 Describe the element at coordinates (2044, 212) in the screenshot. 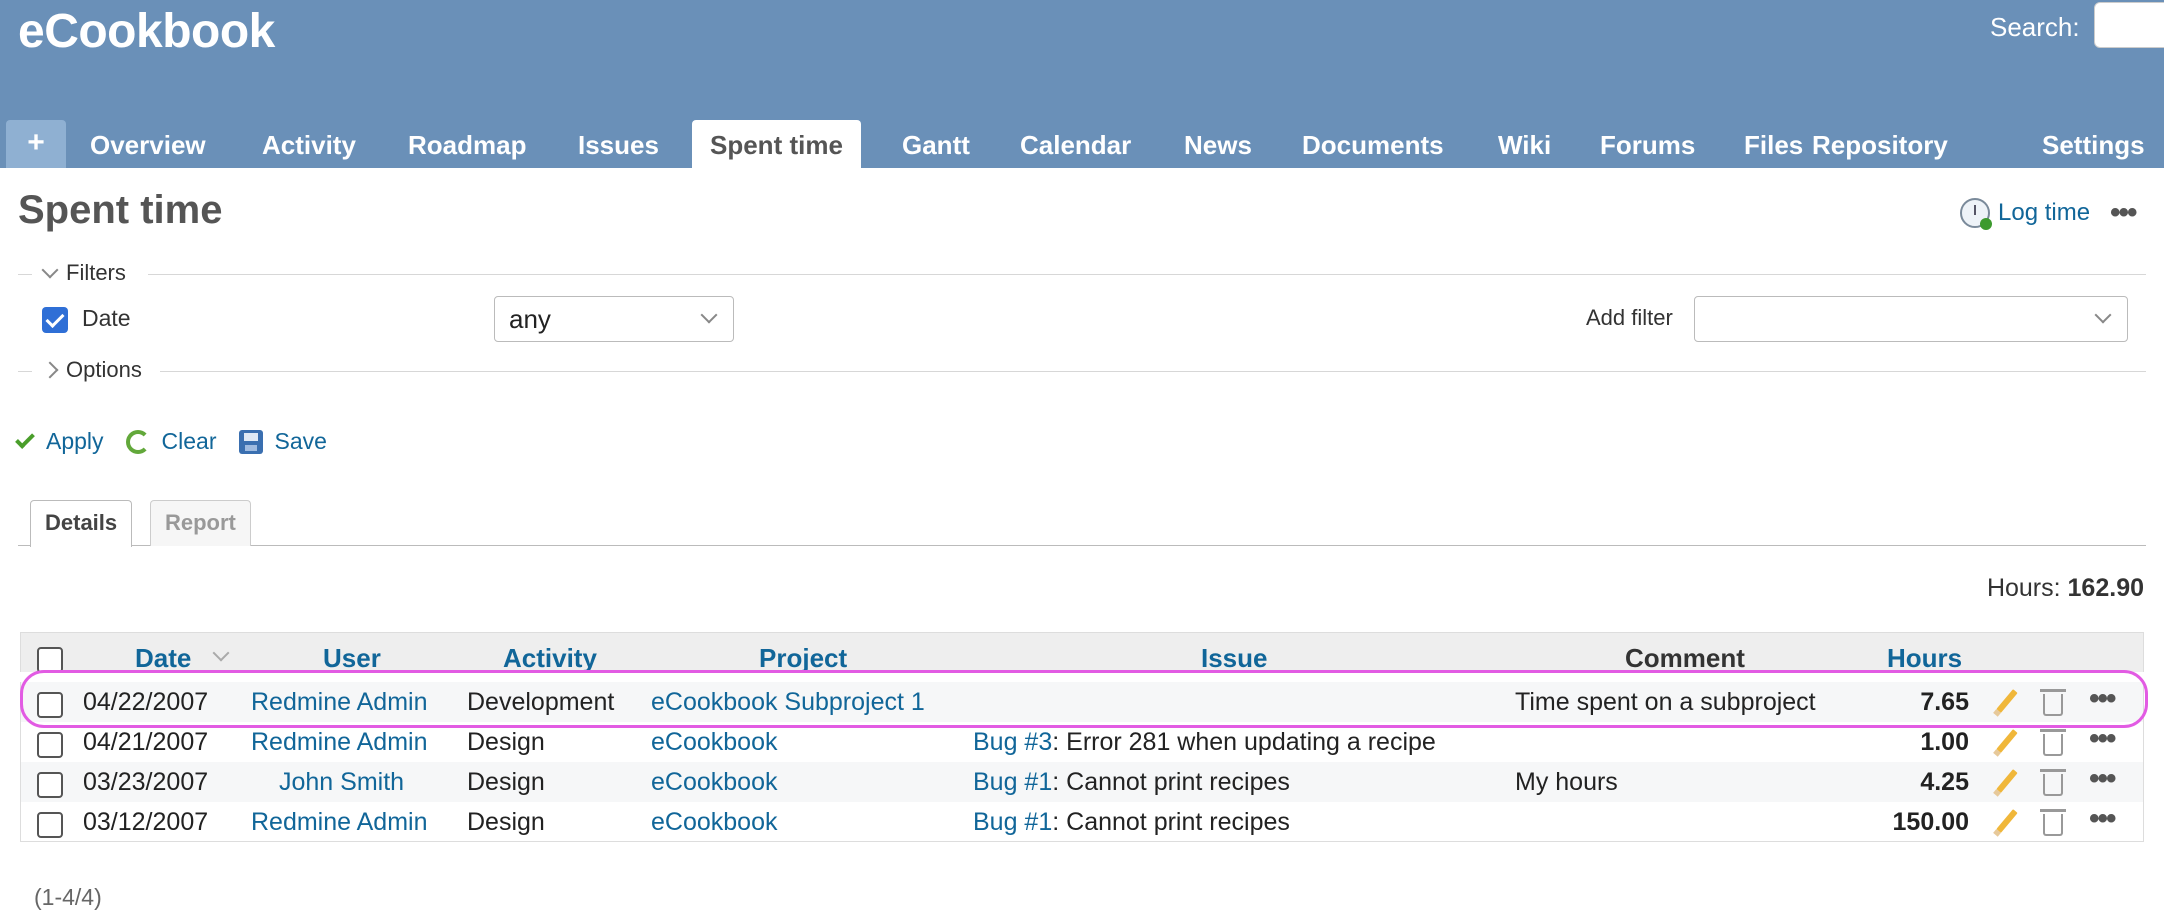

I see `log-time-label: Log time` at that location.